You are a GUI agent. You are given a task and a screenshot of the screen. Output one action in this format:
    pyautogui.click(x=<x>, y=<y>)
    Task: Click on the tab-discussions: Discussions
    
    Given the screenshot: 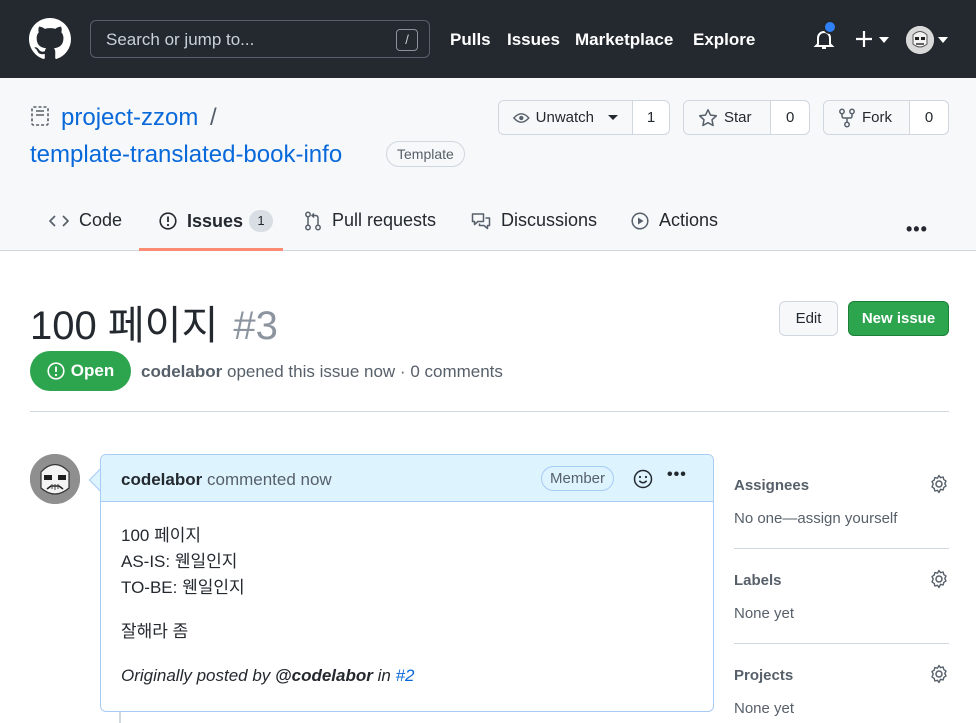 What is the action you would take?
    pyautogui.click(x=534, y=220)
    